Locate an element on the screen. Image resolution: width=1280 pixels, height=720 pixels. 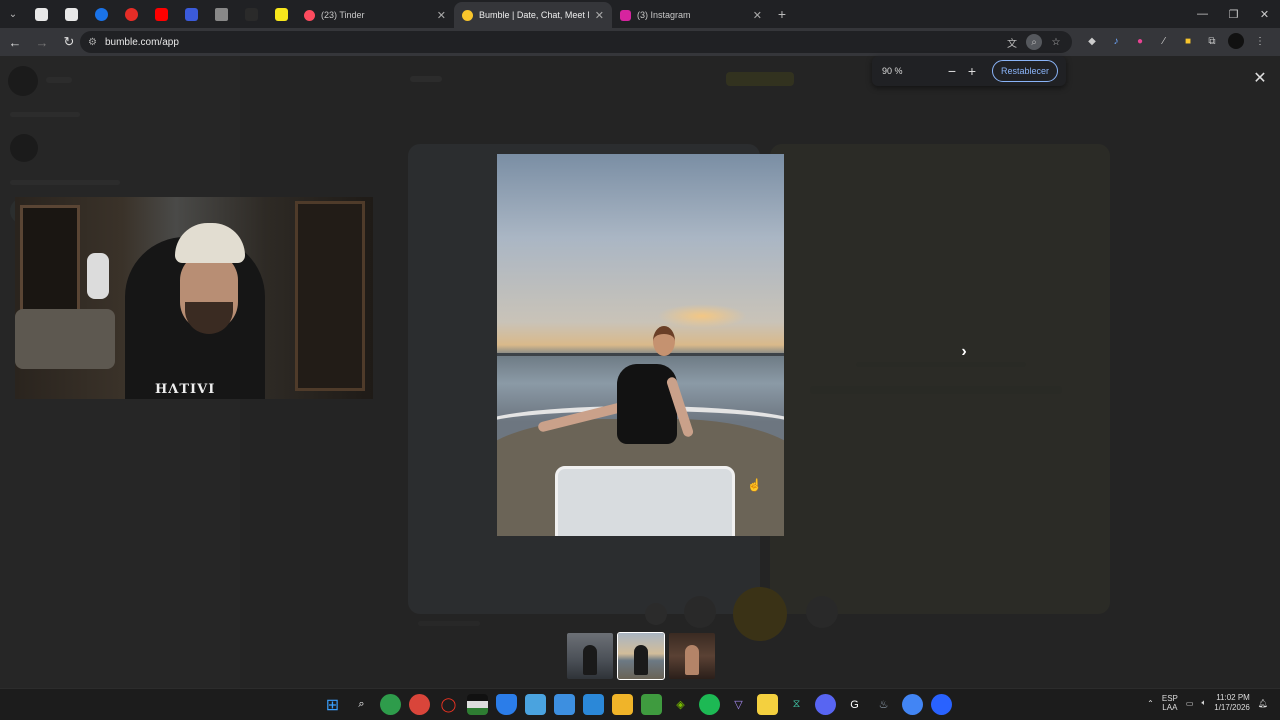
s-logo-icon is located at coordinates (281, 14).